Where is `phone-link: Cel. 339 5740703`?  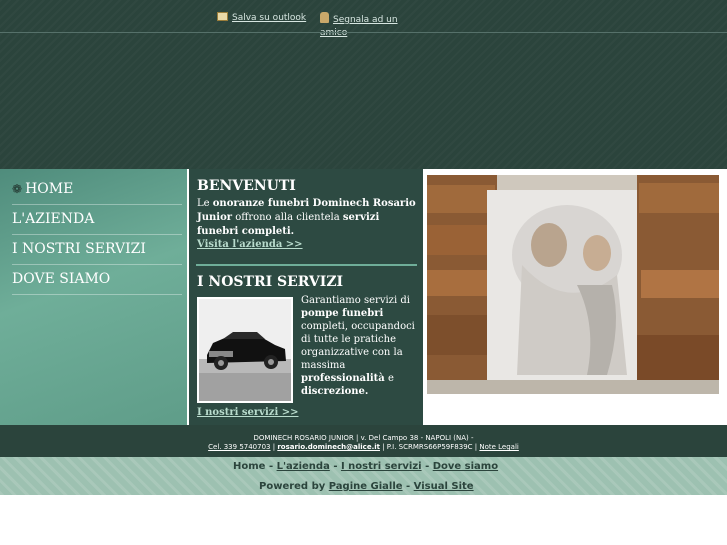 phone-link: Cel. 339 5740703 is located at coordinates (239, 447).